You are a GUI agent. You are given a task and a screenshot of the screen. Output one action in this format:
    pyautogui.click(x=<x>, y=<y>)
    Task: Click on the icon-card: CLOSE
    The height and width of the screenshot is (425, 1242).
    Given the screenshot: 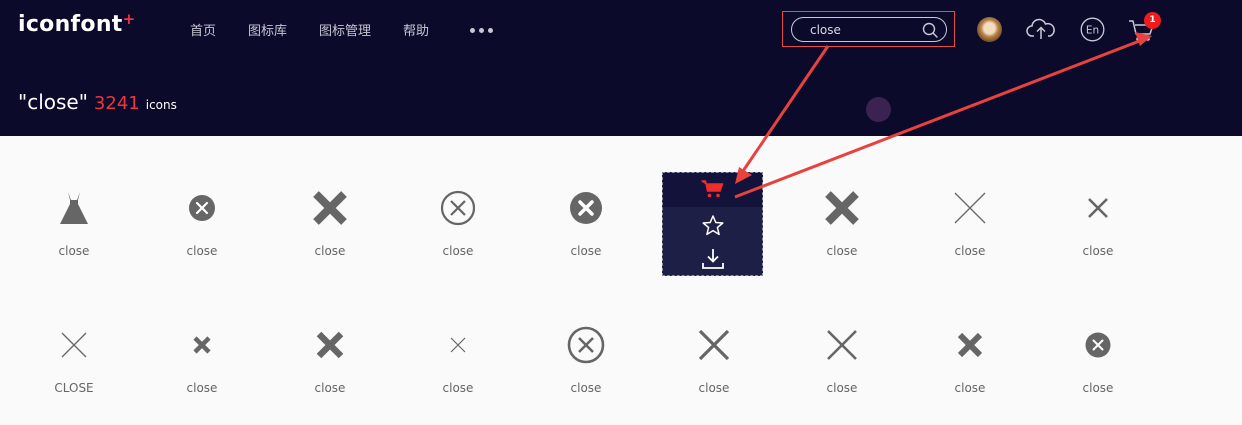 What is the action you would take?
    pyautogui.click(x=74, y=352)
    